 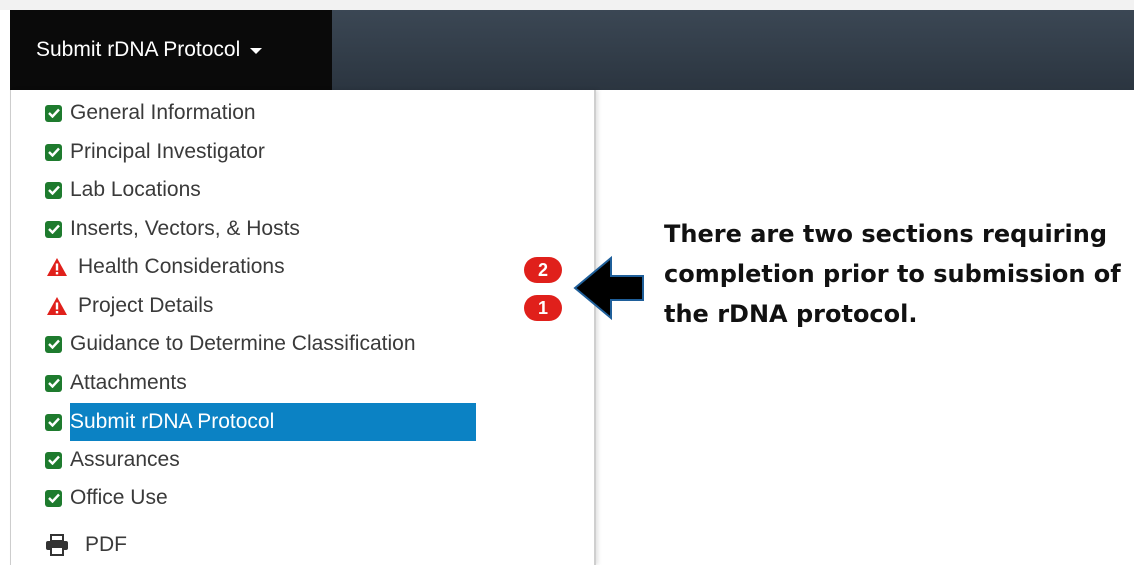 I want to click on menu-item-label: Principal Investigator, so click(x=167, y=151).